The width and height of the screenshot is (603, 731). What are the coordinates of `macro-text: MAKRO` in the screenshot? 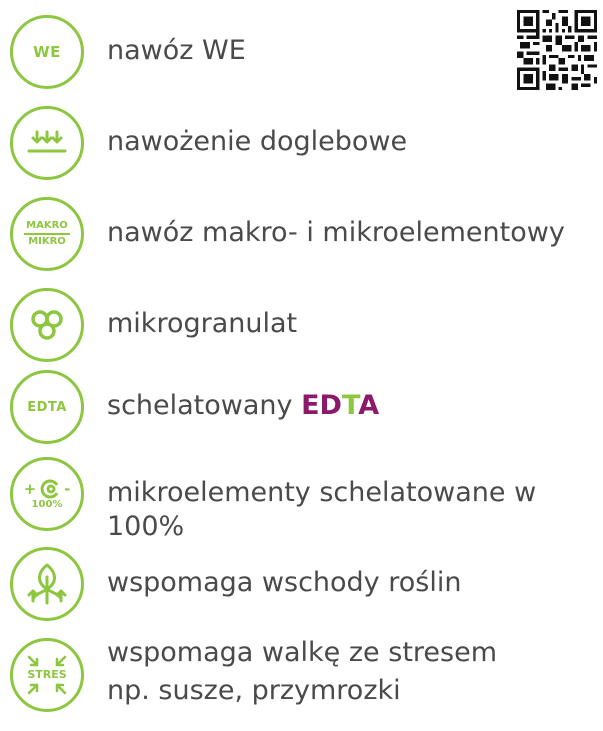 It's located at (47, 225).